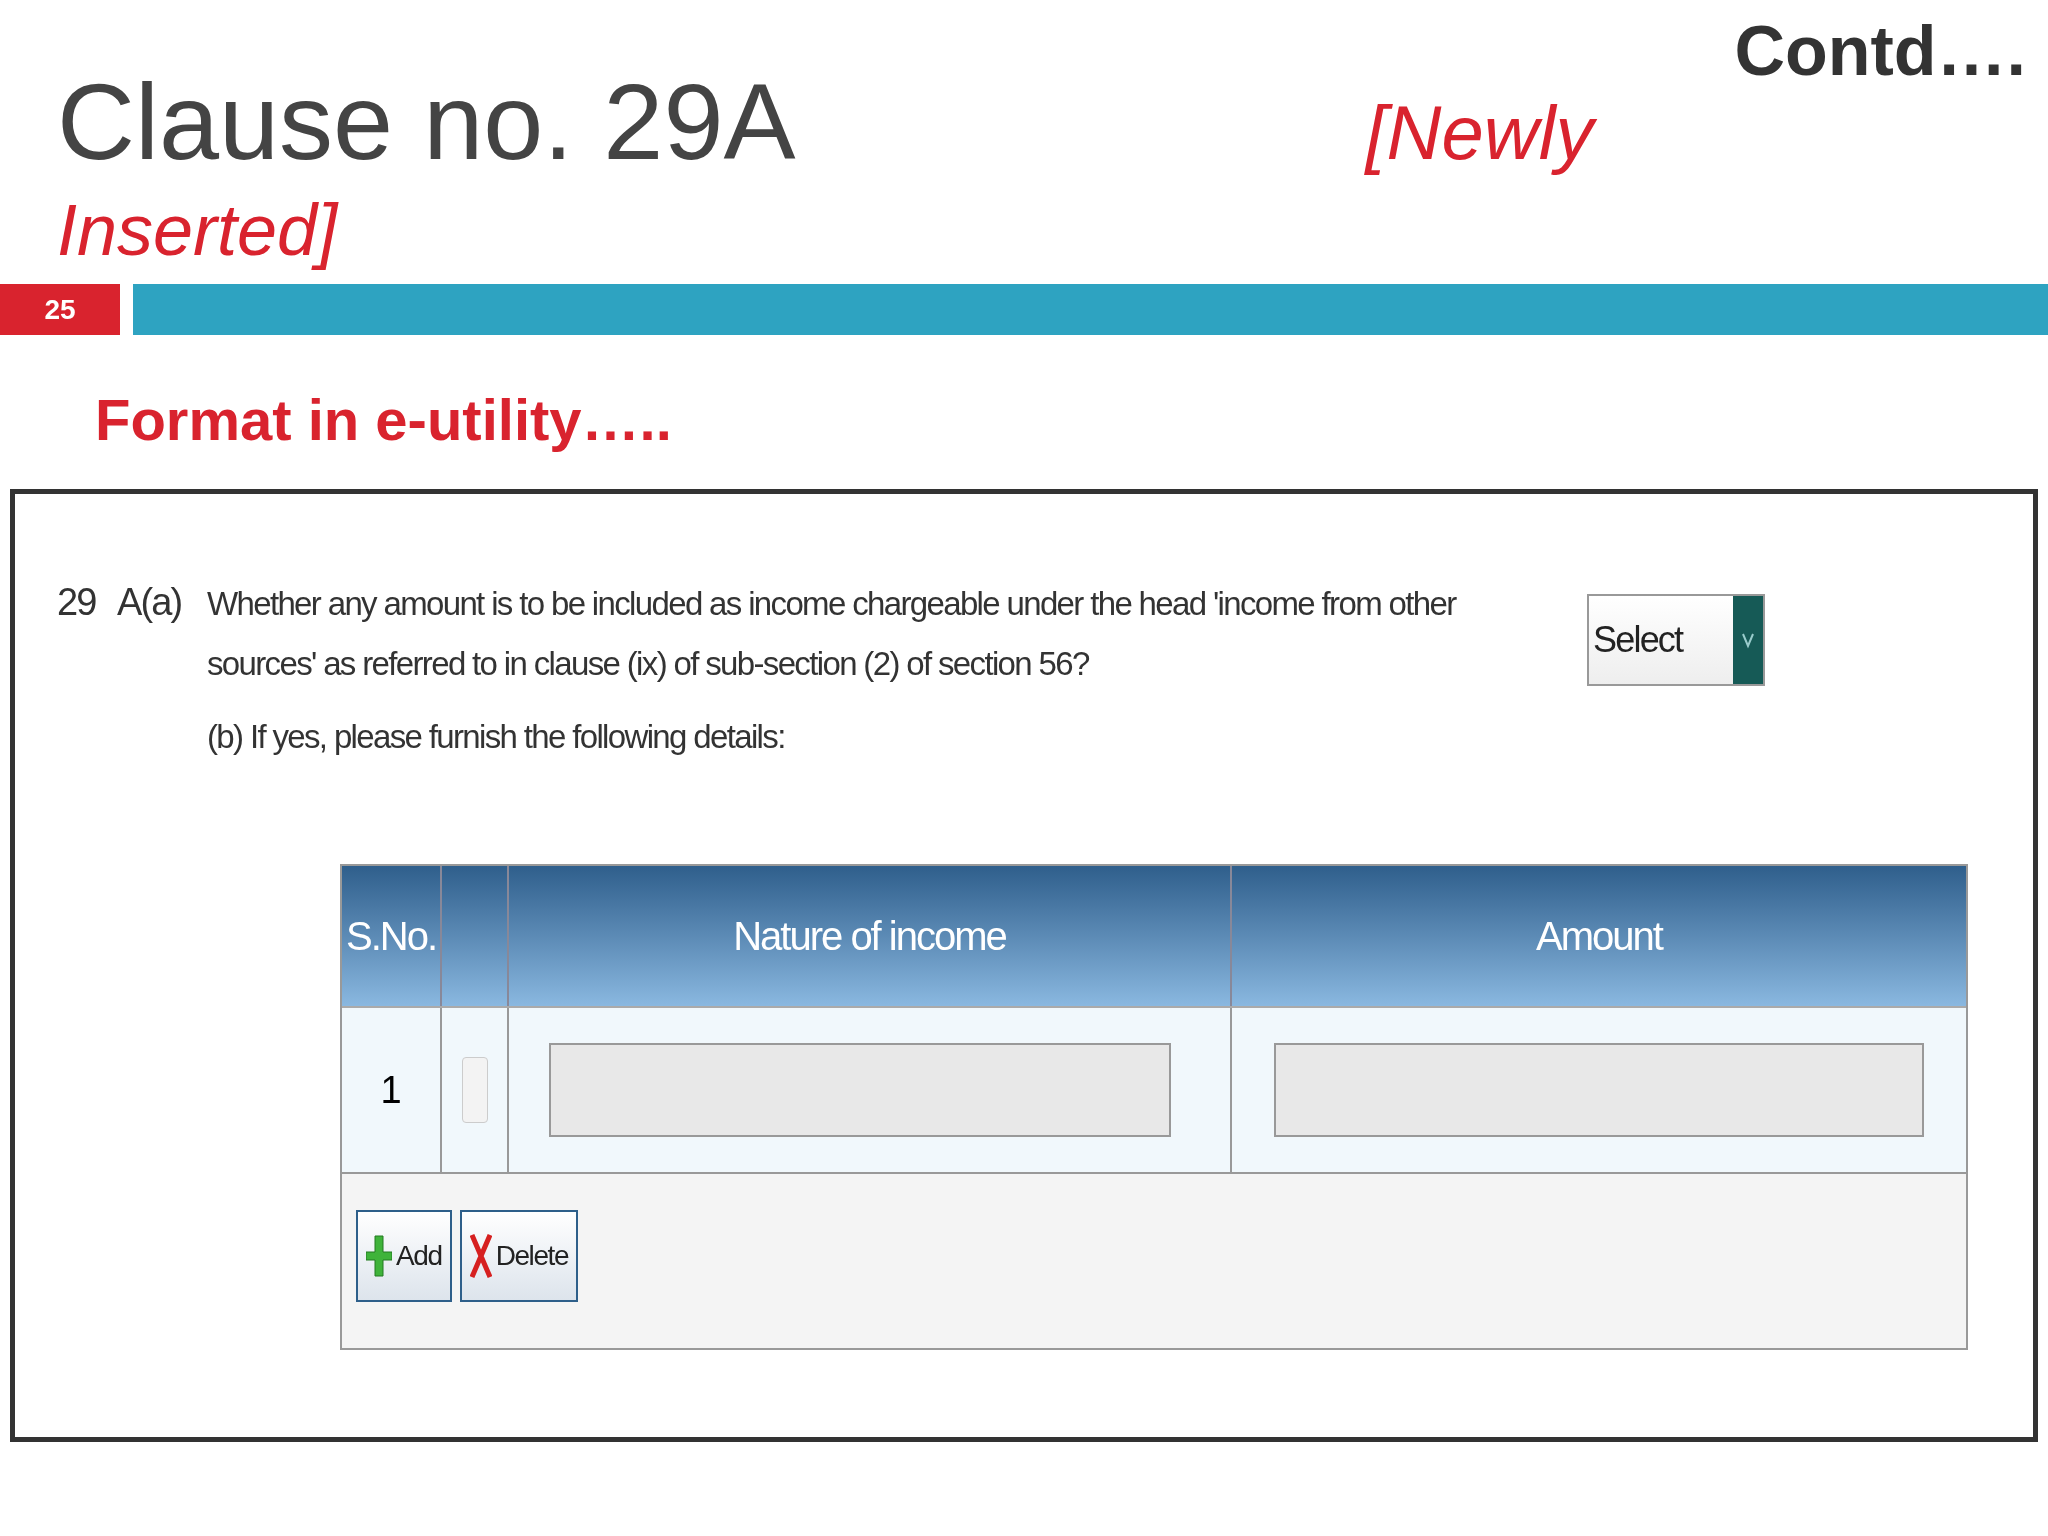 Image resolution: width=2048 pixels, height=1536 pixels. Describe the element at coordinates (832, 634) in the screenshot. I see `question-text: Whether any amount is to be included as income chargeable under the head 'income from other sources' as referred to in clause (ix) of sub-section (2) of section 56?` at that location.